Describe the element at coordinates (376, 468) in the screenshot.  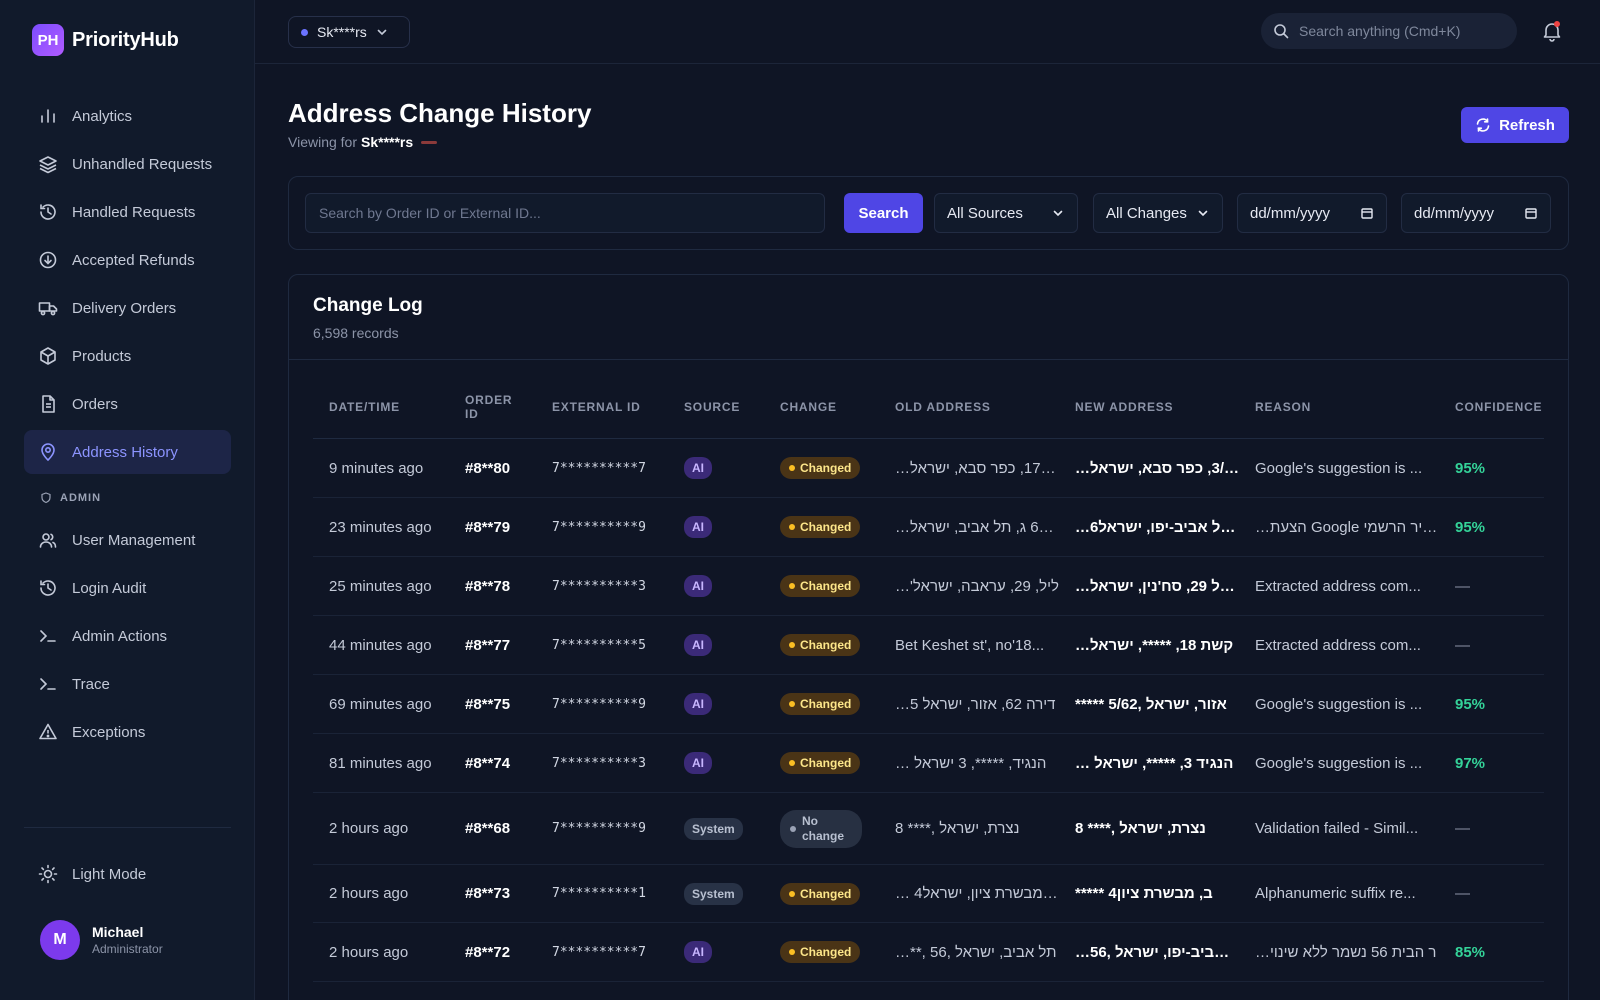
I see `cell-datetime: 9 minutes ago` at that location.